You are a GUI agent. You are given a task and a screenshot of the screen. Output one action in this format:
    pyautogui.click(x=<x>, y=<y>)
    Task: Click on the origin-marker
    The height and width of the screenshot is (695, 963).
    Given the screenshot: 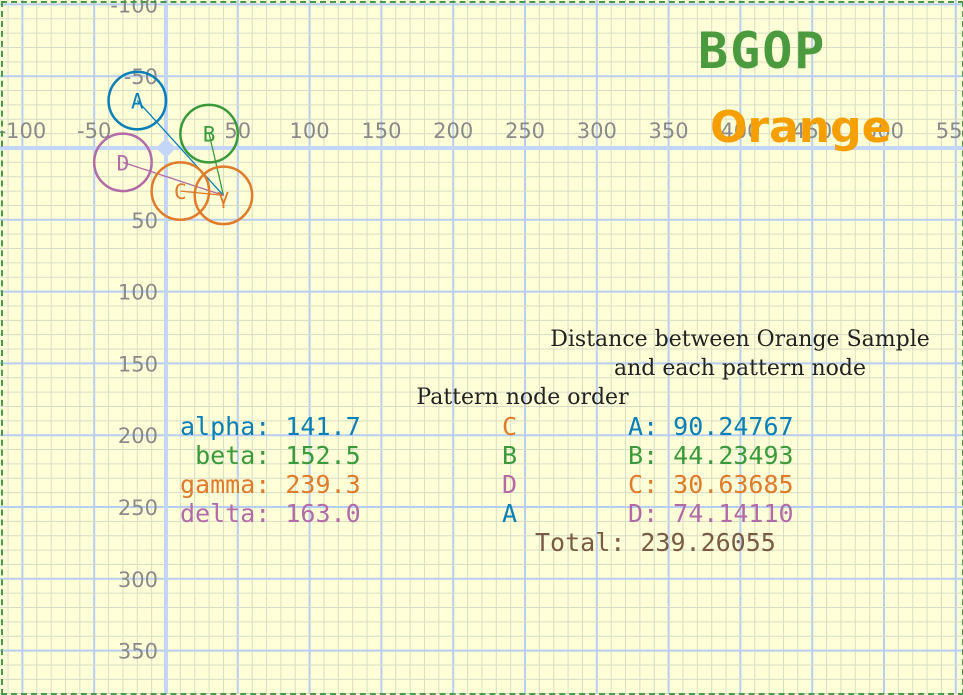 What is the action you would take?
    pyautogui.click(x=166, y=148)
    